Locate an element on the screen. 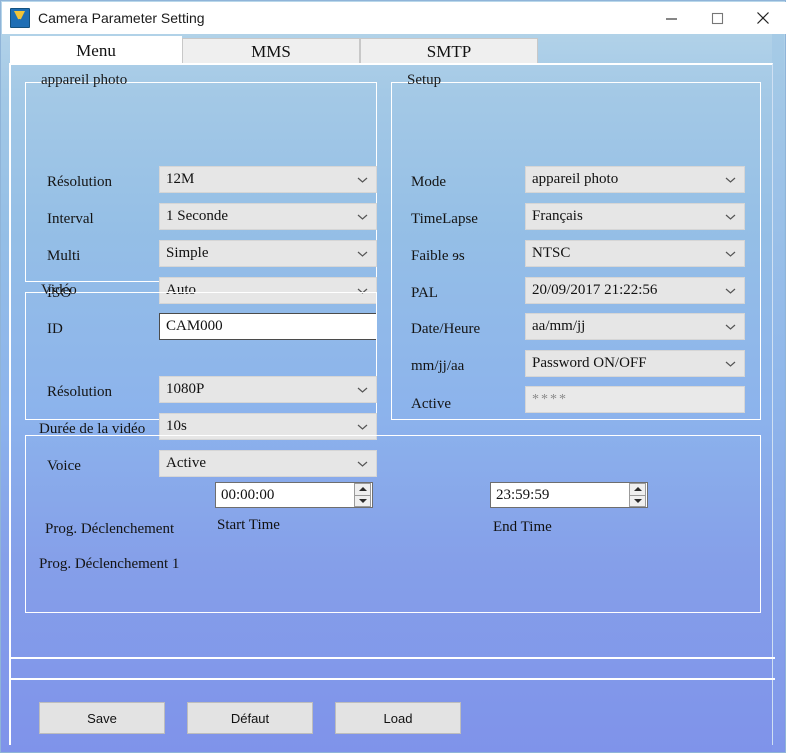 The height and width of the screenshot is (753, 786). save-button-label: Save is located at coordinates (102, 718).